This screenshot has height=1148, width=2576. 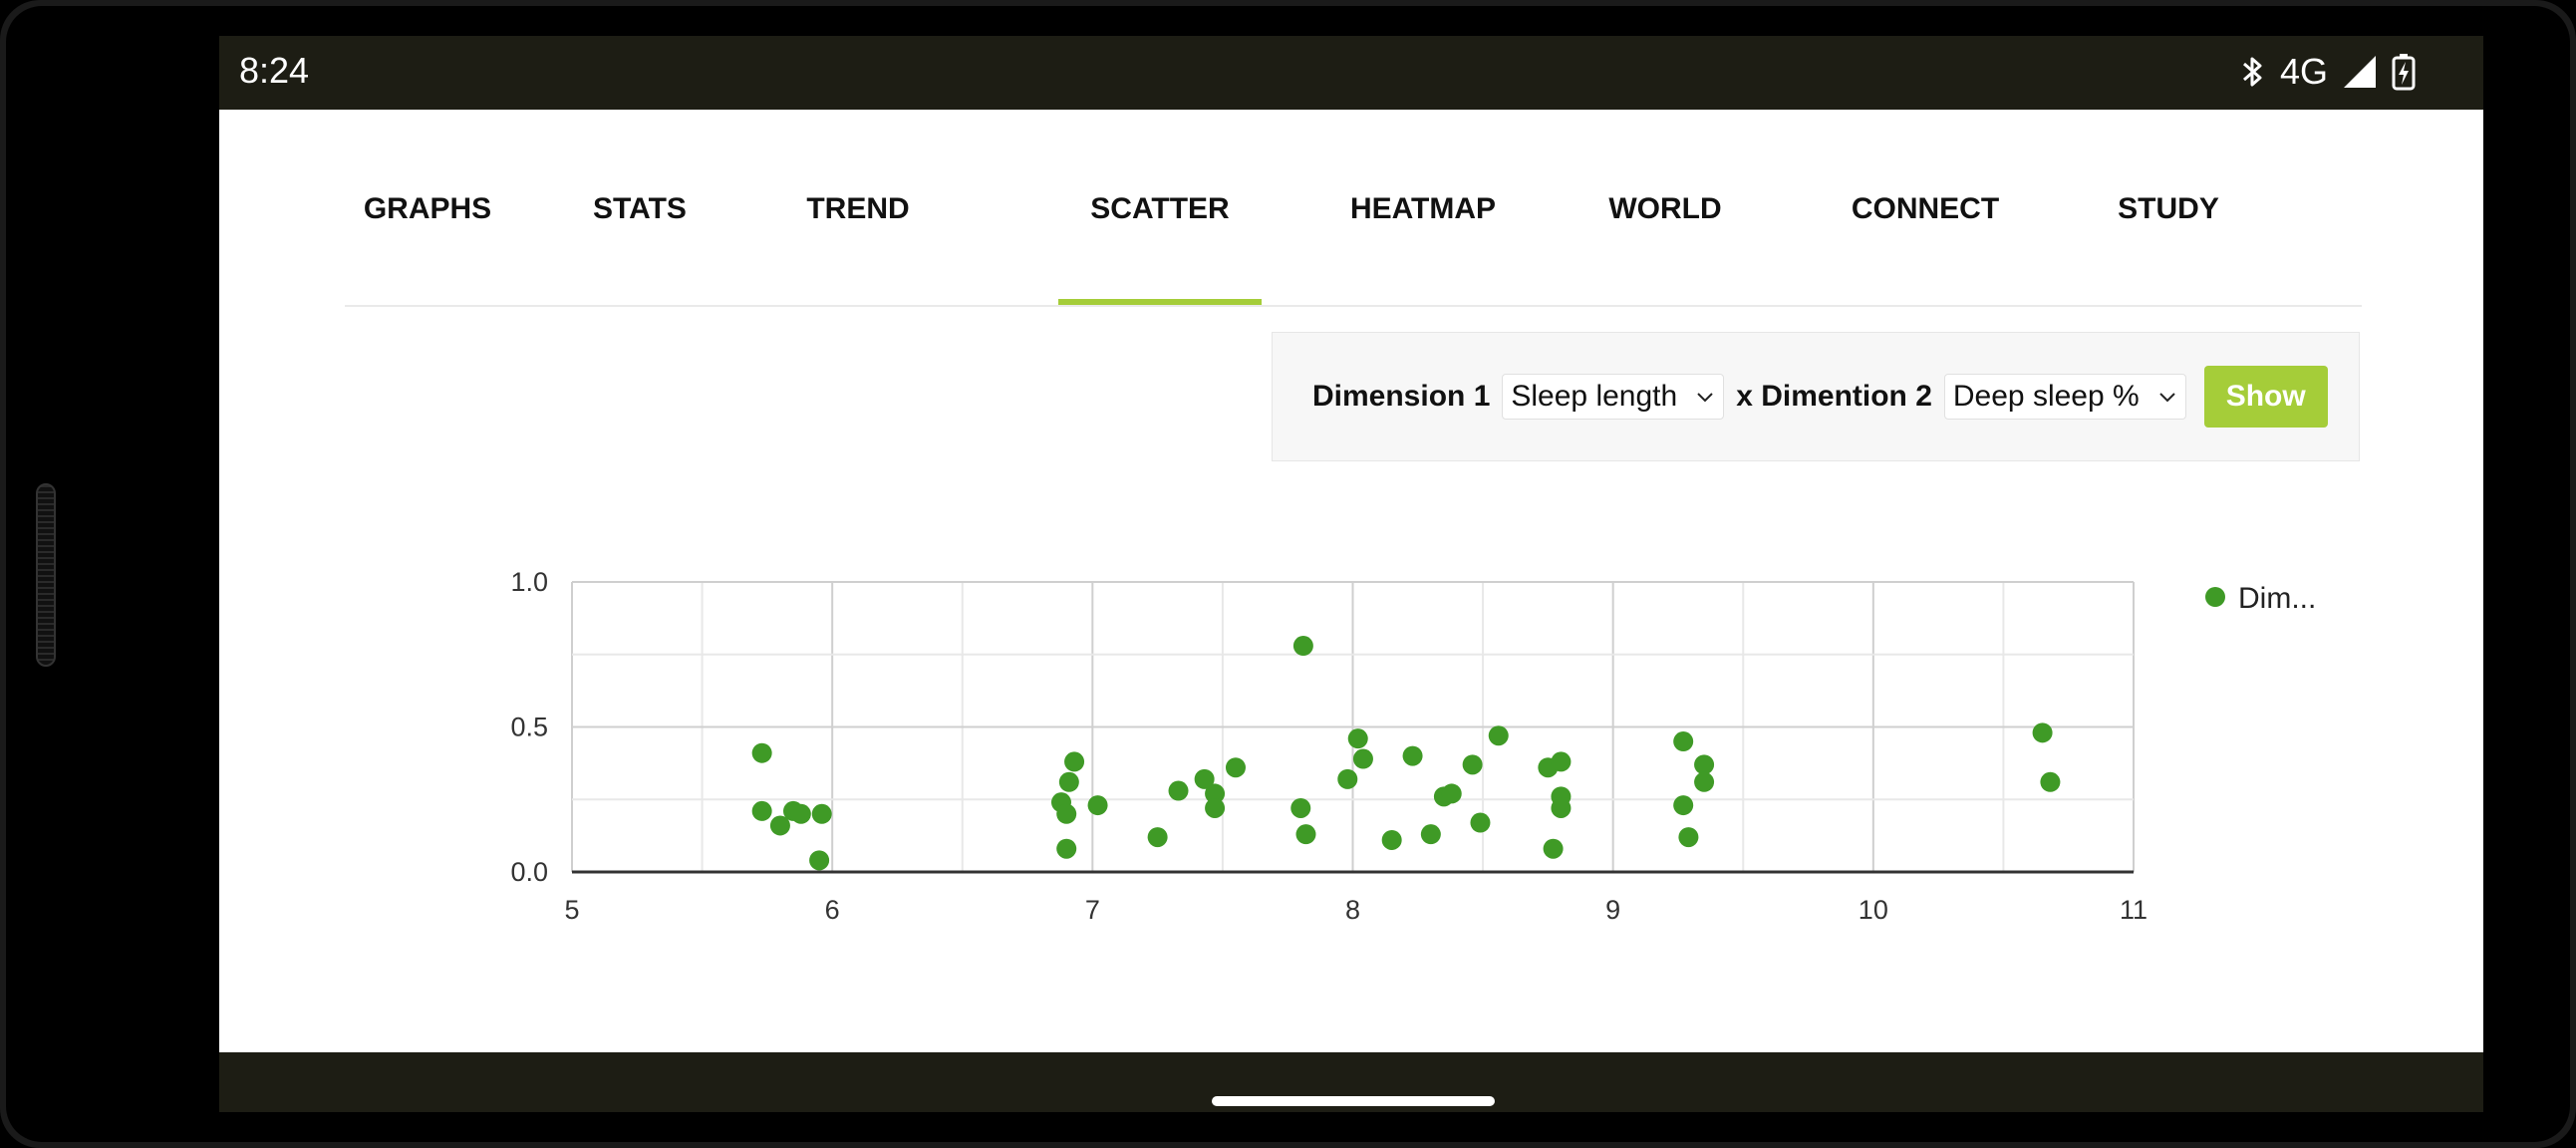 I want to click on x-tick-label: 11, so click(x=2133, y=910).